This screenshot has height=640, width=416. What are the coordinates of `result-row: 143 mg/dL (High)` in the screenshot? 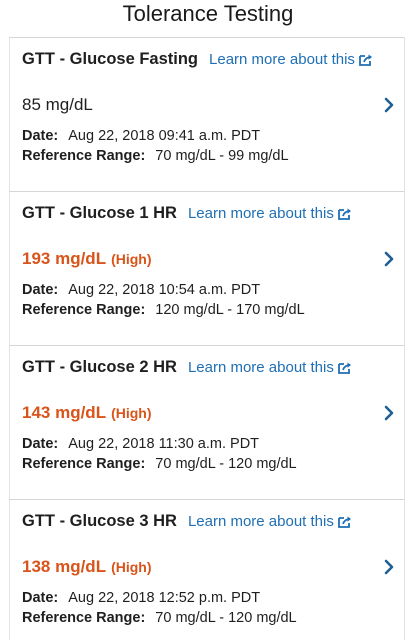 It's located at (209, 413).